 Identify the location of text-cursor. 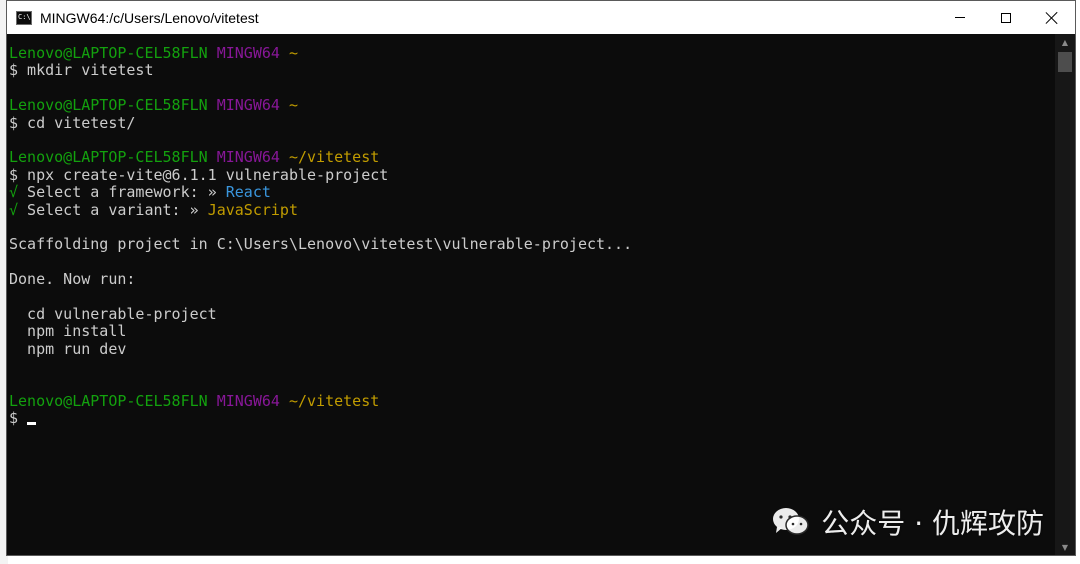
(32, 424).